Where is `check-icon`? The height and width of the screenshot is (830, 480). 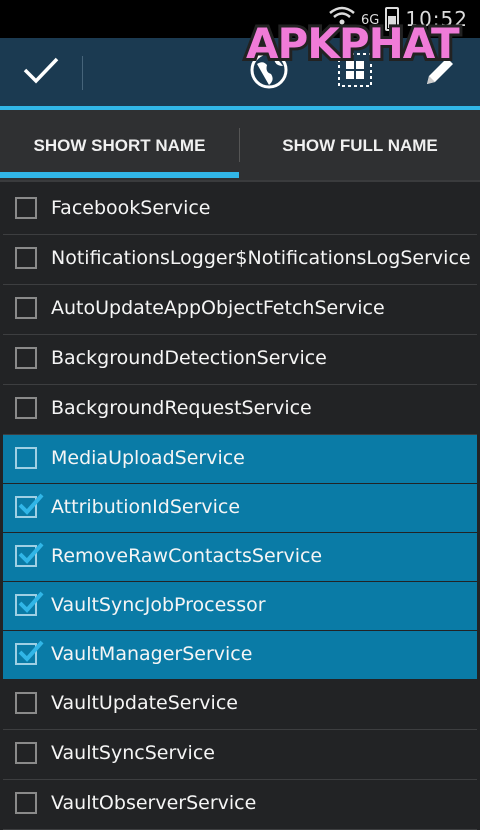
check-icon is located at coordinates (41, 72).